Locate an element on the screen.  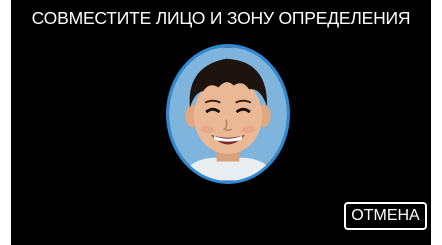
cancel-button: ОТМЕНА is located at coordinates (385, 216).